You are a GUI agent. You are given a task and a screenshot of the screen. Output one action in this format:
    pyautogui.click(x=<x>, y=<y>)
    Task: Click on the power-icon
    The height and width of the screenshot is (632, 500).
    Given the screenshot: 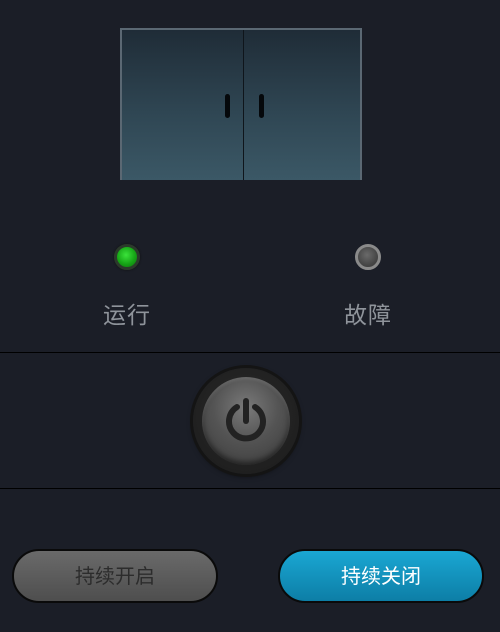 What is the action you would take?
    pyautogui.click(x=246, y=420)
    